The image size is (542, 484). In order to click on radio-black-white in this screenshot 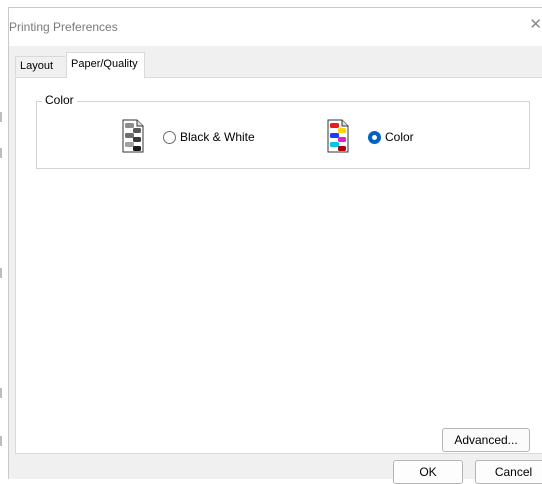, I will do `click(169, 137)`.